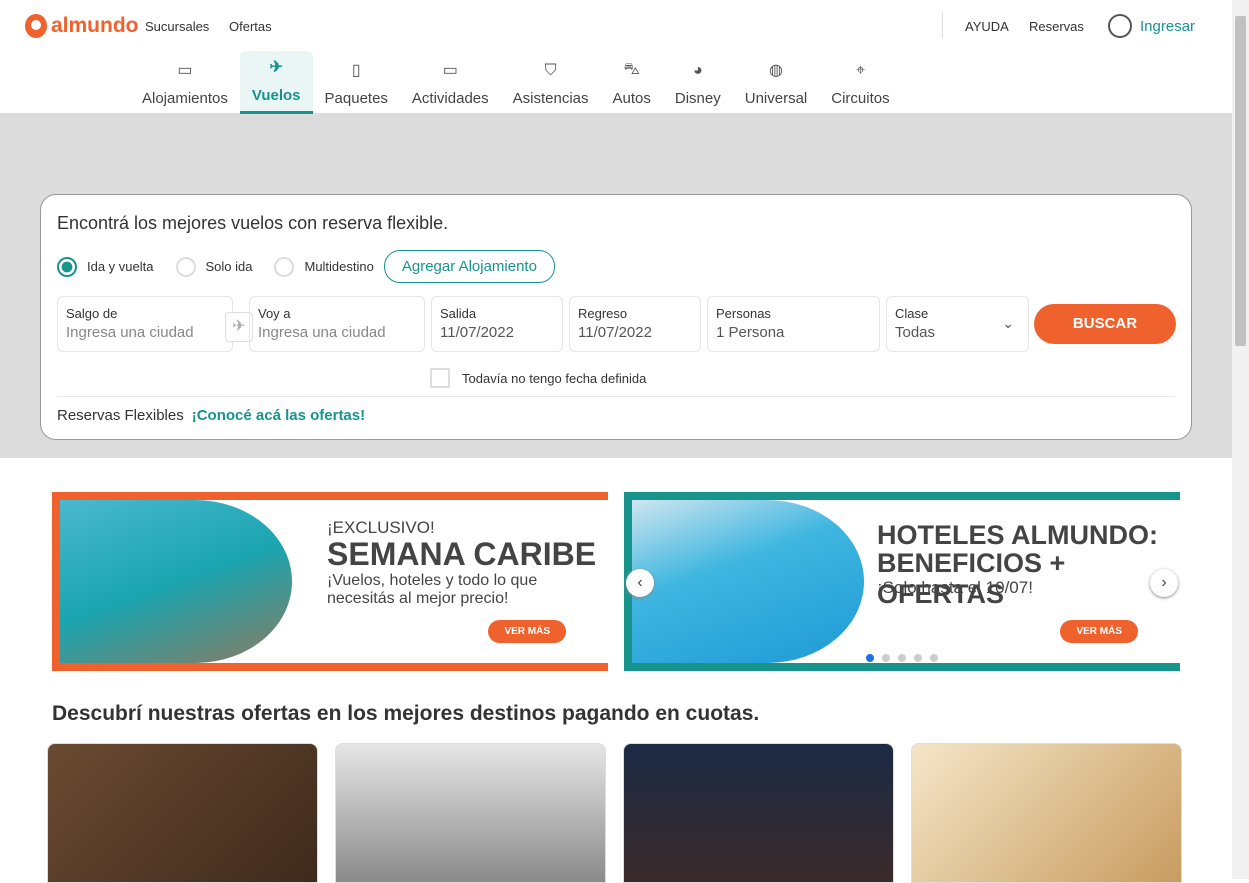  I want to click on radio-solo-ida: Solo ida, so click(214, 266).